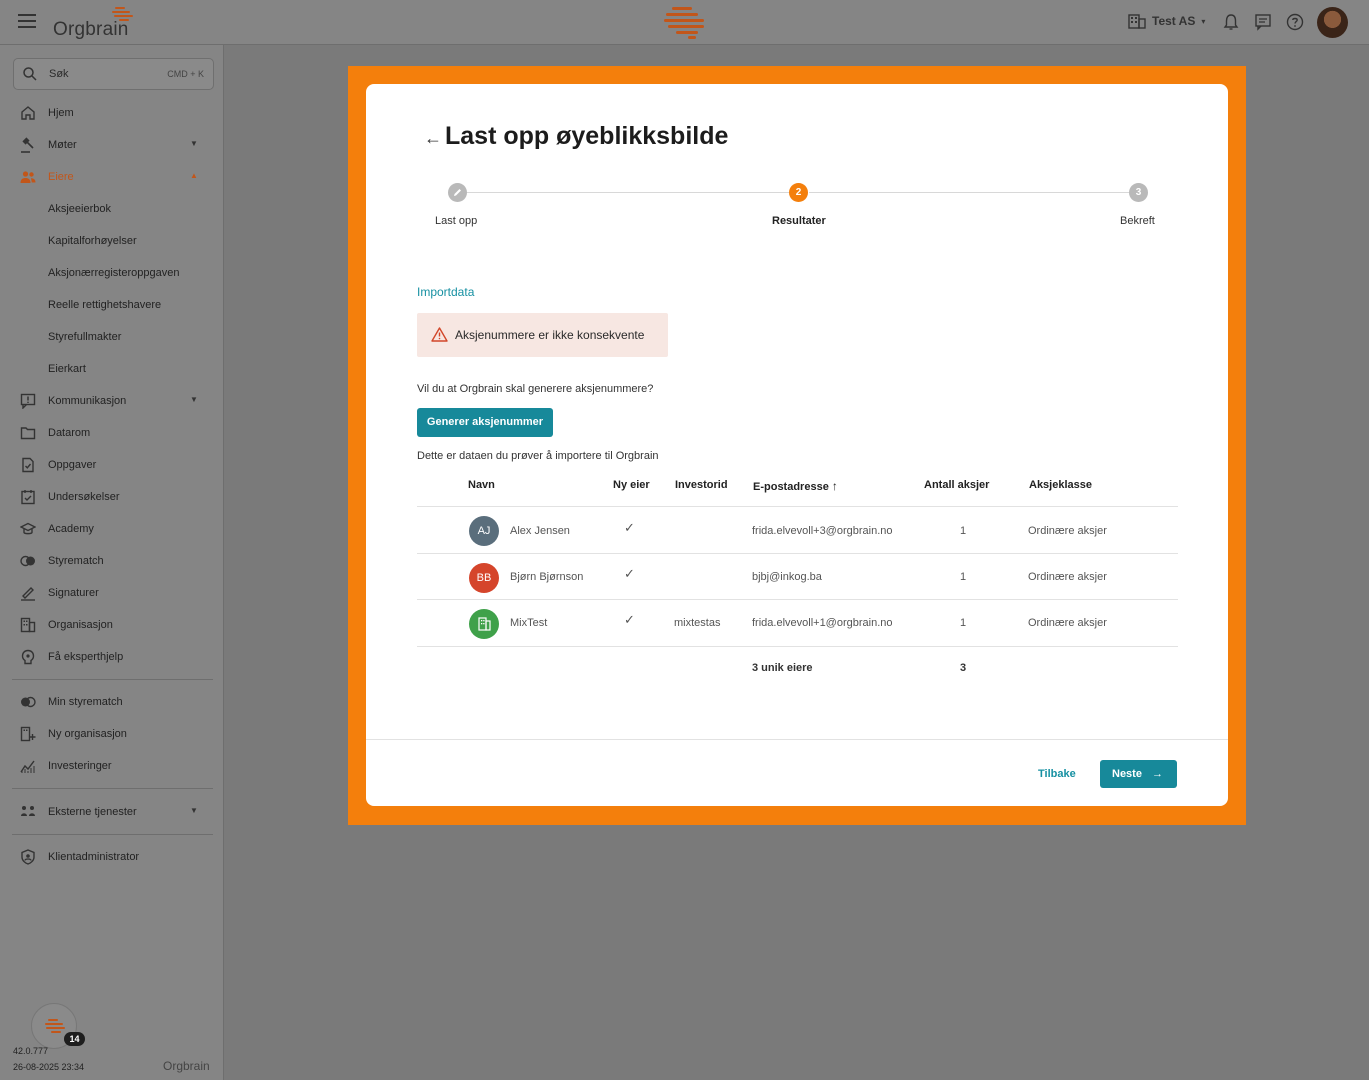 The width and height of the screenshot is (1369, 1080). I want to click on sidebar-item-signaturer: Signaturer, so click(112, 593).